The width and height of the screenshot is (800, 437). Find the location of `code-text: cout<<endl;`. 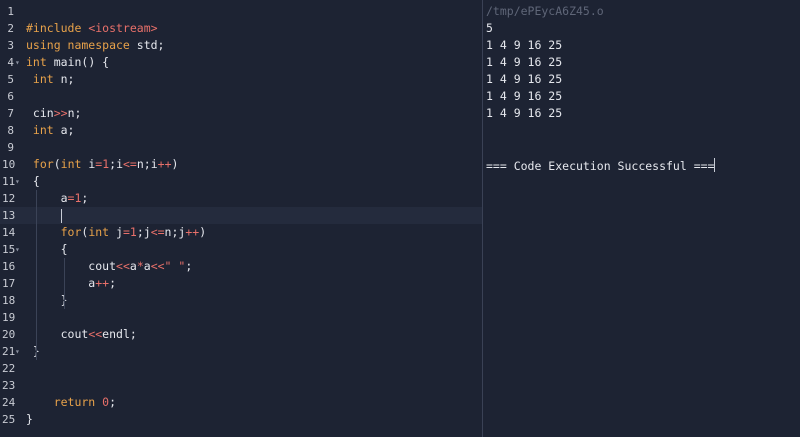

code-text: cout<<endl; is located at coordinates (81, 334).